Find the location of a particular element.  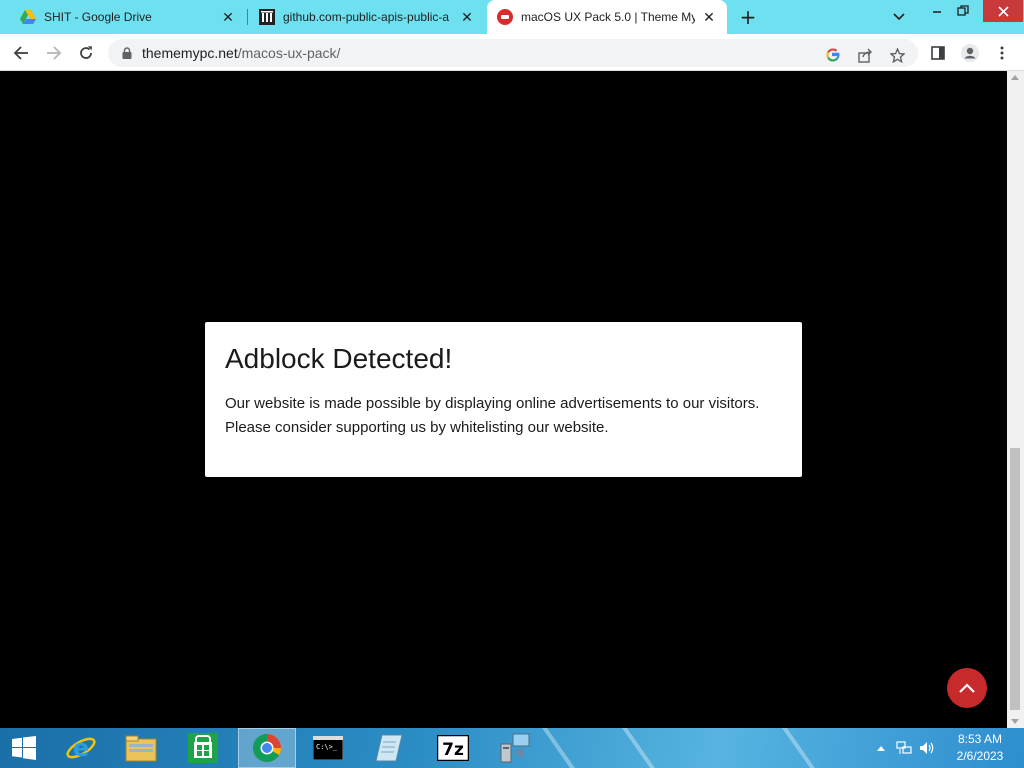

new-tab-icon: + is located at coordinates (748, 17).